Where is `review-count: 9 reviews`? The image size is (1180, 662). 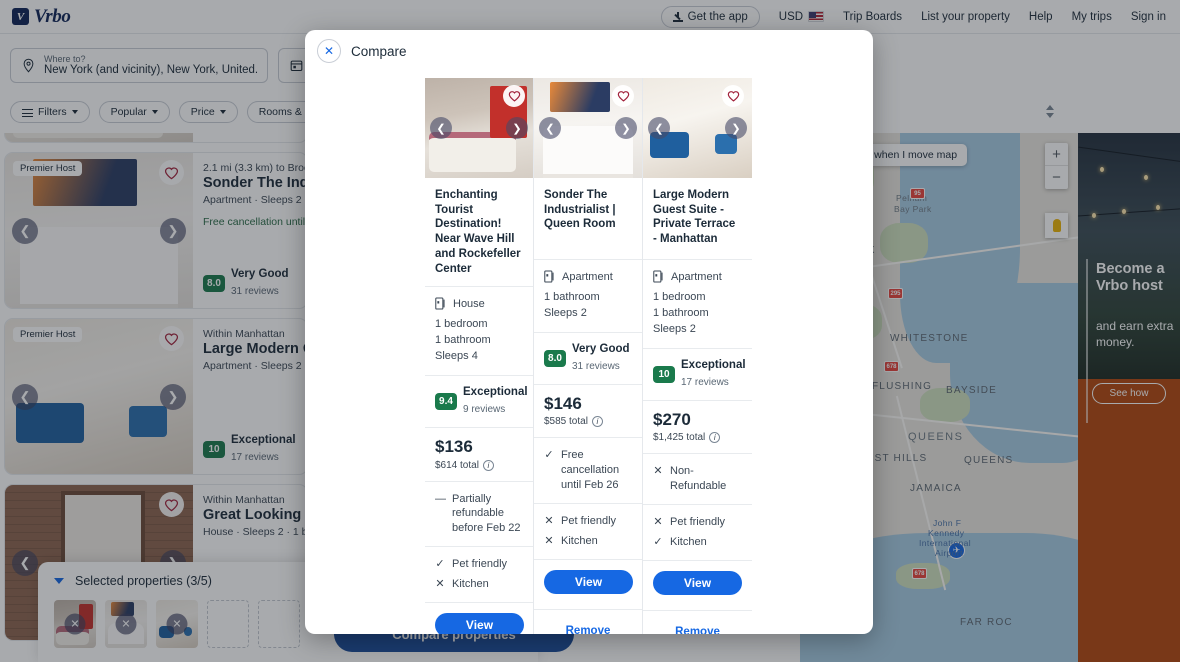
review-count: 9 reviews is located at coordinates (484, 409).